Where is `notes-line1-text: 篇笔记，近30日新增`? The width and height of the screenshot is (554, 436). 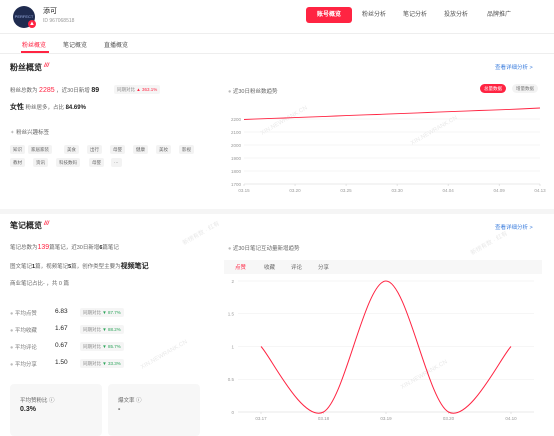 notes-line1-text: 篇笔记，近30日新增 is located at coordinates (74, 248).